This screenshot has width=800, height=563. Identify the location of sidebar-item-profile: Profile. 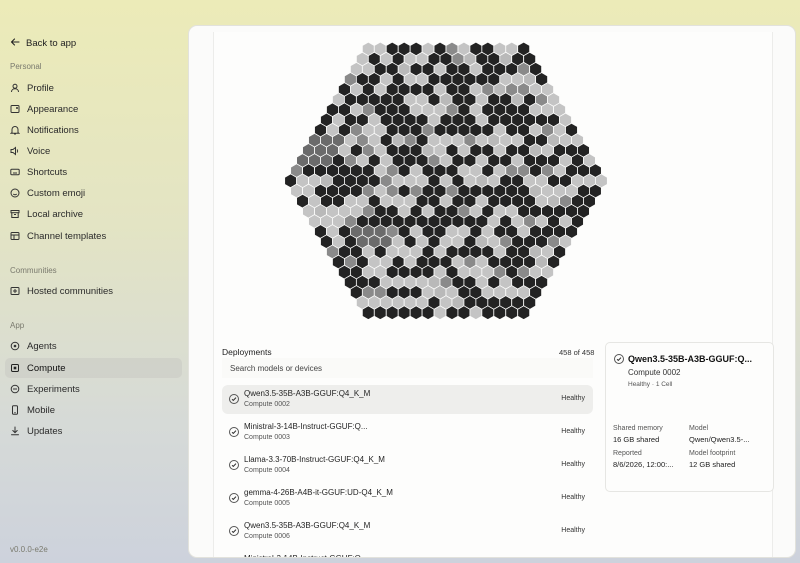
(93, 88).